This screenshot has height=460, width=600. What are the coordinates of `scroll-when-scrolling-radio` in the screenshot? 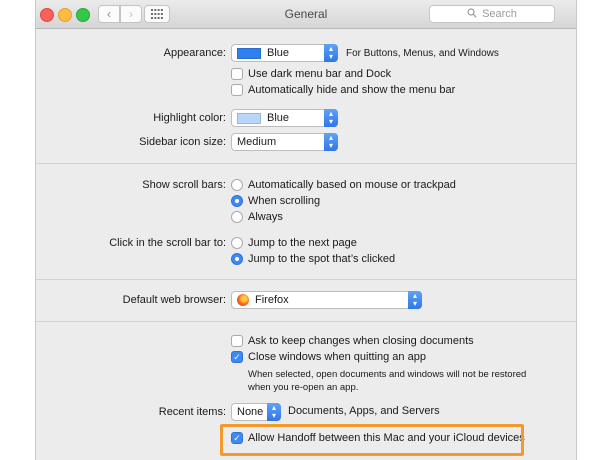 It's located at (237, 201).